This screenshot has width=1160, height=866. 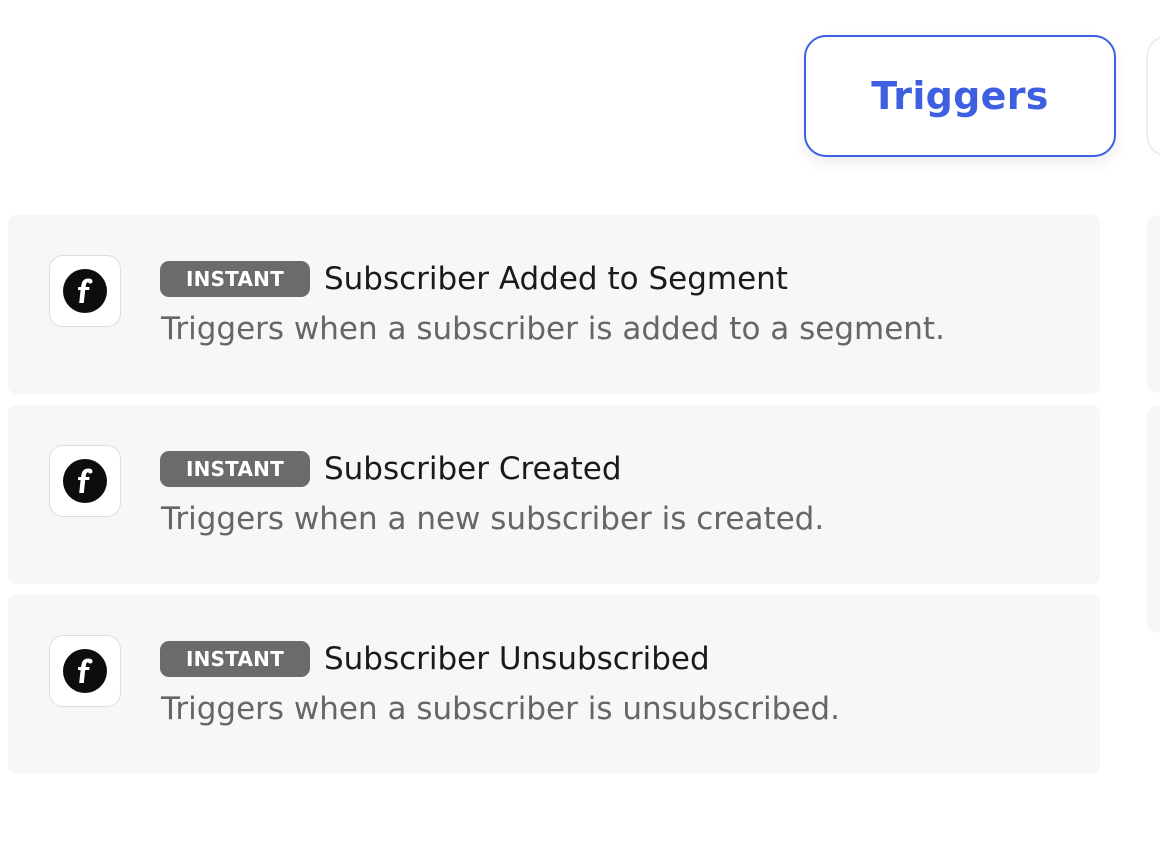 I want to click on trigger-title-row: INSTANT Subscriber Created, so click(x=391, y=469).